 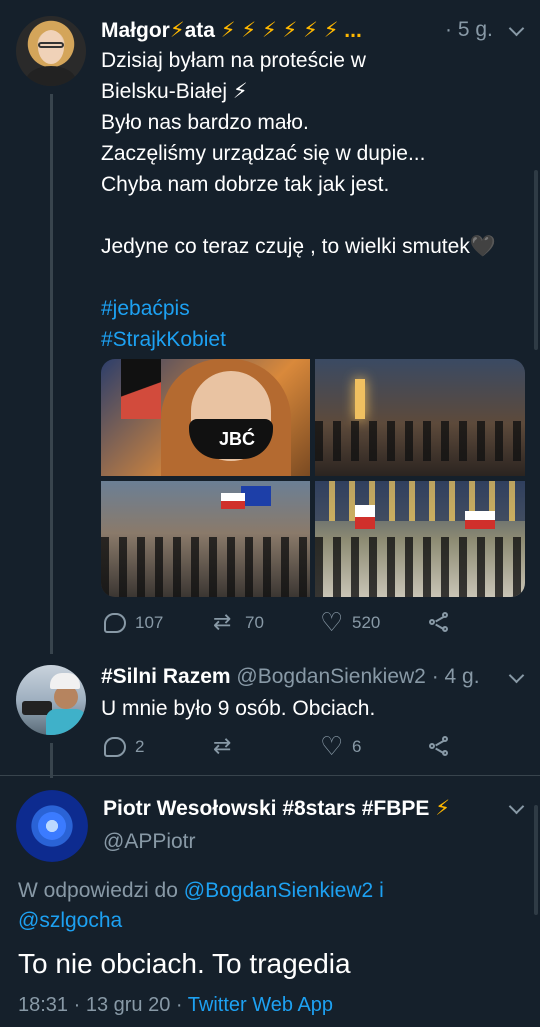 What do you see at coordinates (366, 622) in the screenshot?
I see `like-count: 520` at bounding box center [366, 622].